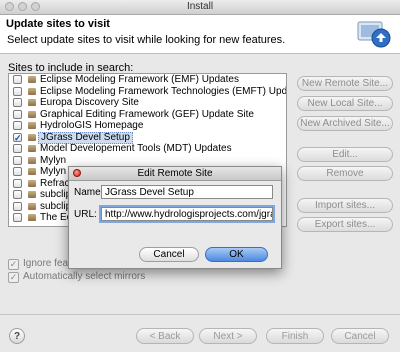  I want to click on select-mirrors-option: ✓ Automatically select mirrors, so click(76, 277).